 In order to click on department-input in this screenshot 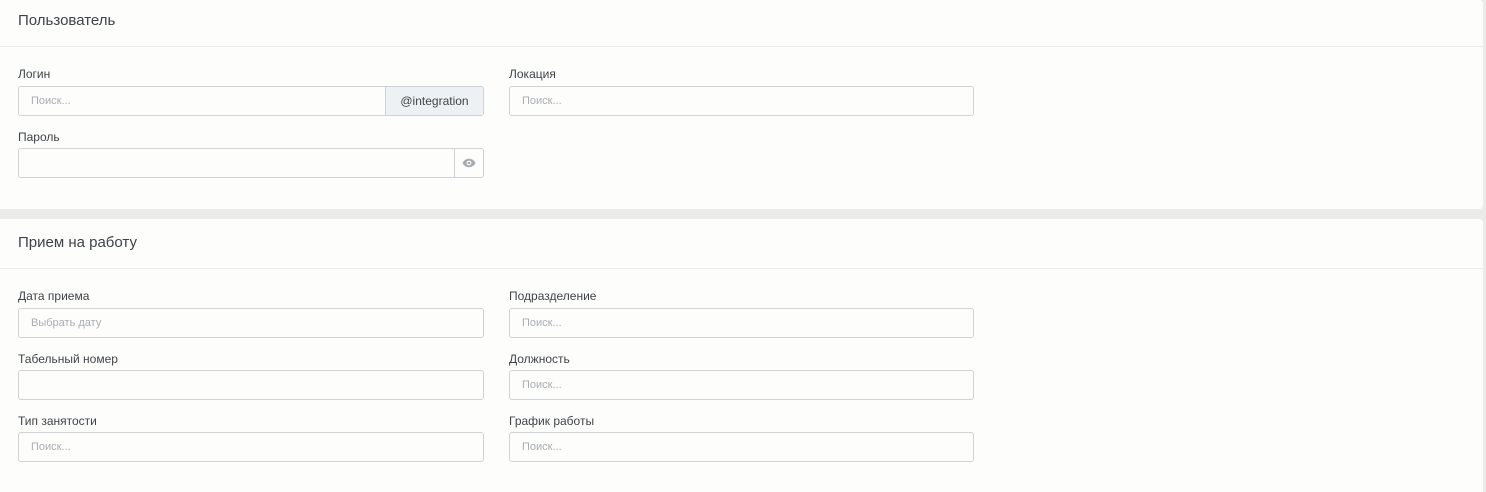, I will do `click(741, 323)`.